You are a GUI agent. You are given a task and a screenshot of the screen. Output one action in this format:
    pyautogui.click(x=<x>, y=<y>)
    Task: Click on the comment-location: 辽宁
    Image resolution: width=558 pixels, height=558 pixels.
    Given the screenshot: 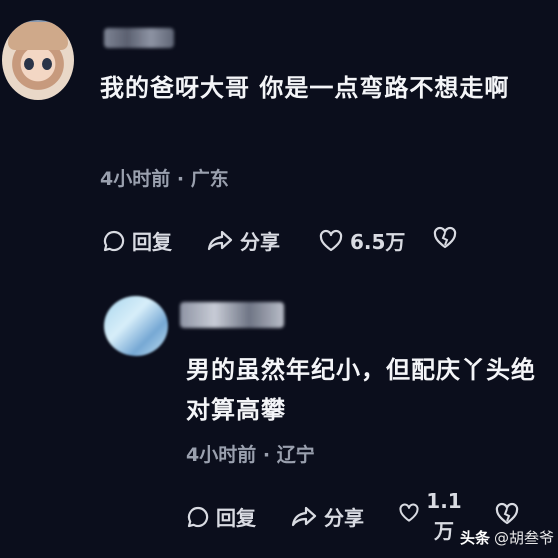 What is the action you would take?
    pyautogui.click(x=295, y=455)
    